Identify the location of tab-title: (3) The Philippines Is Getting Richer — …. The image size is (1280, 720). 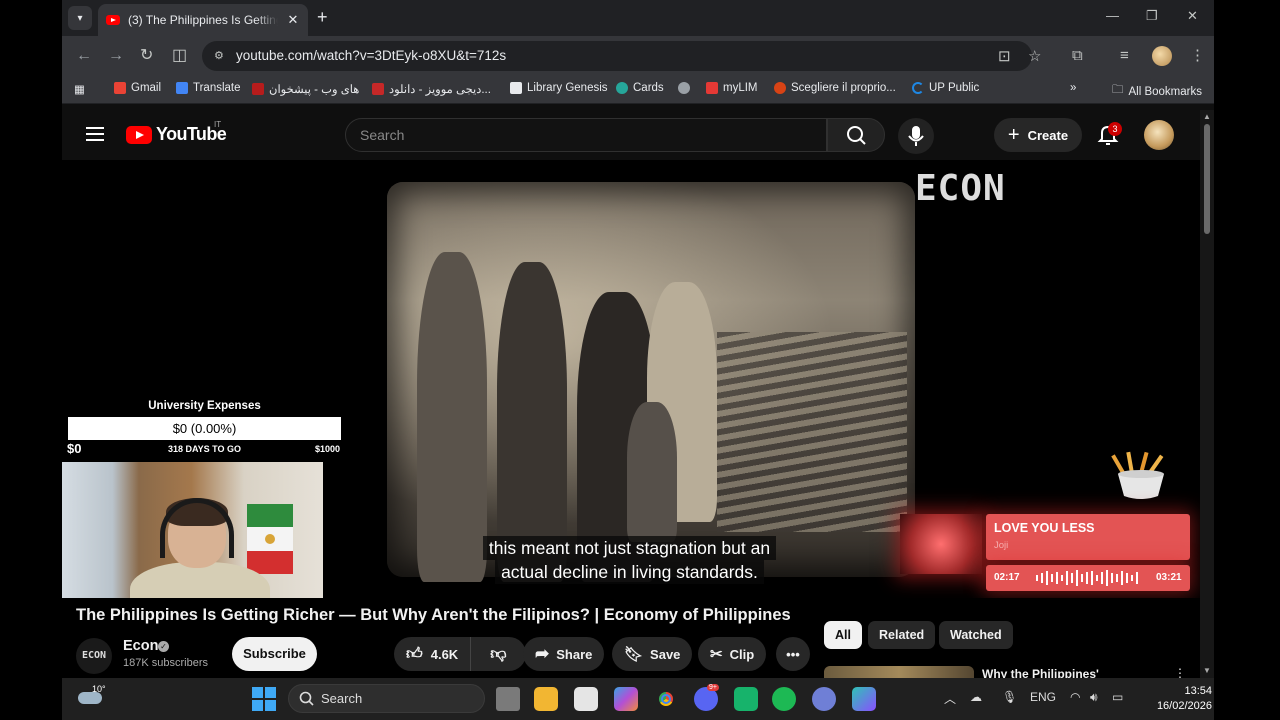
(203, 20).